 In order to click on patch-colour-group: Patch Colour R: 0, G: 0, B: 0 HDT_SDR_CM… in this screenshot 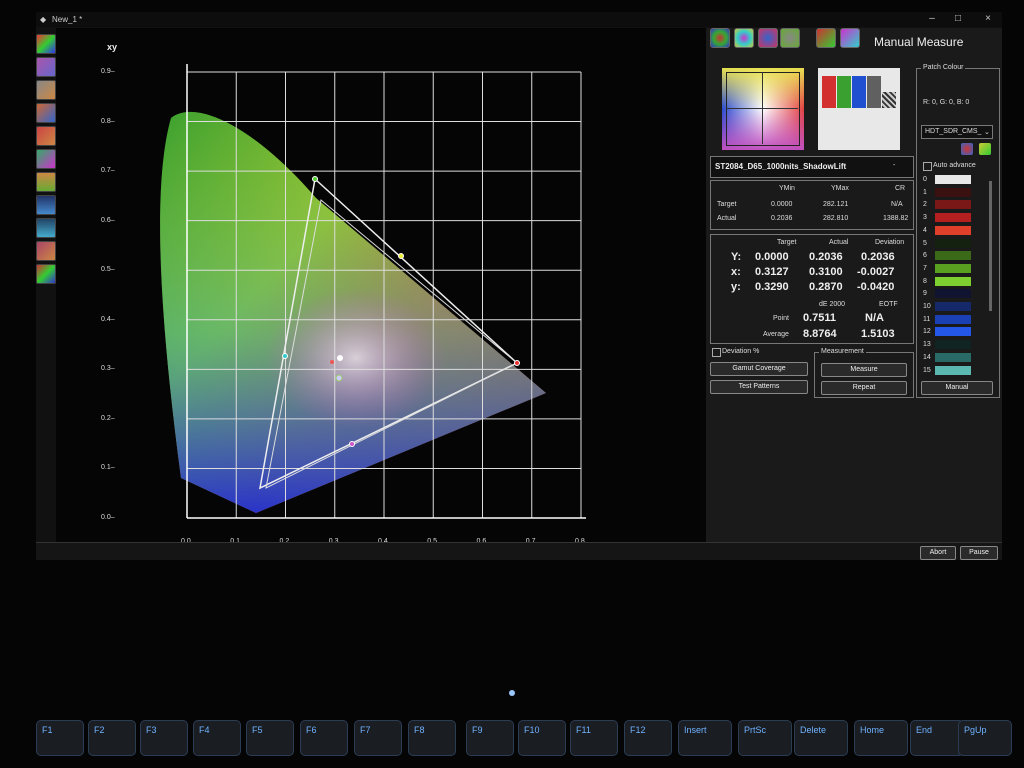, I will do `click(958, 231)`.